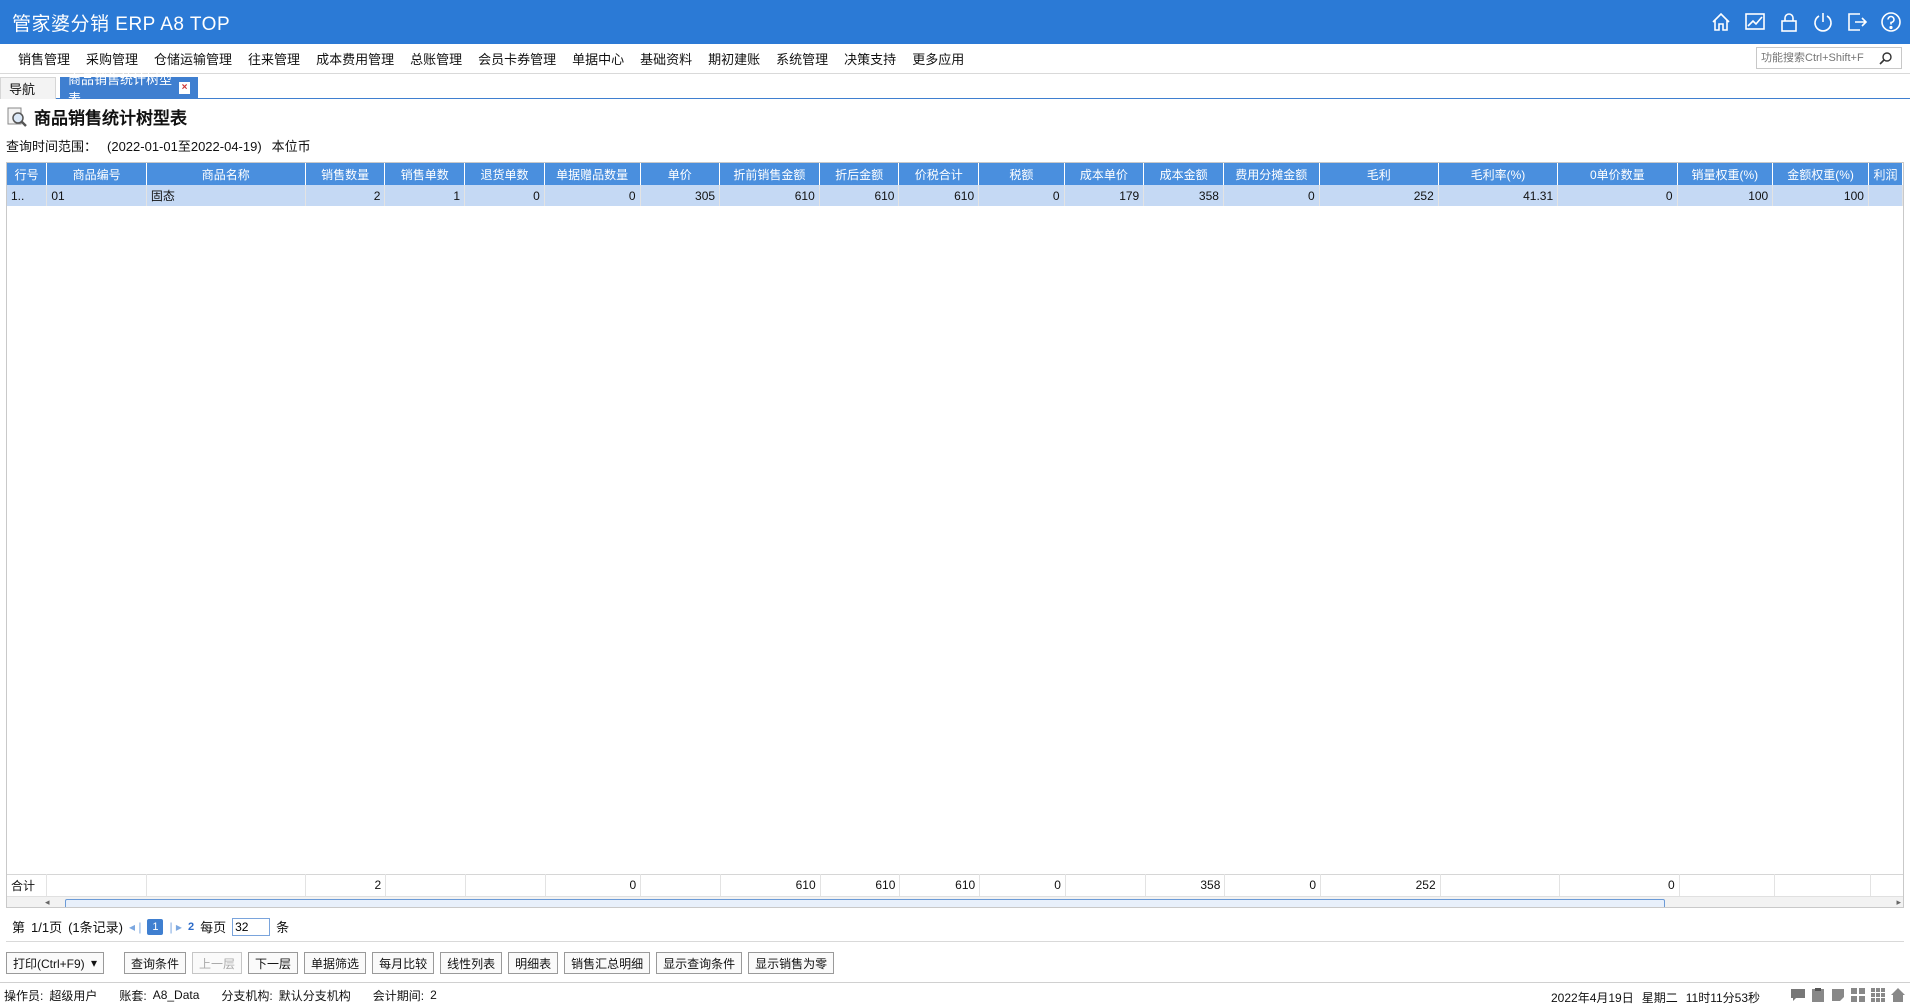  What do you see at coordinates (938, 58) in the screenshot?
I see `menu-more: 更多应用` at bounding box center [938, 58].